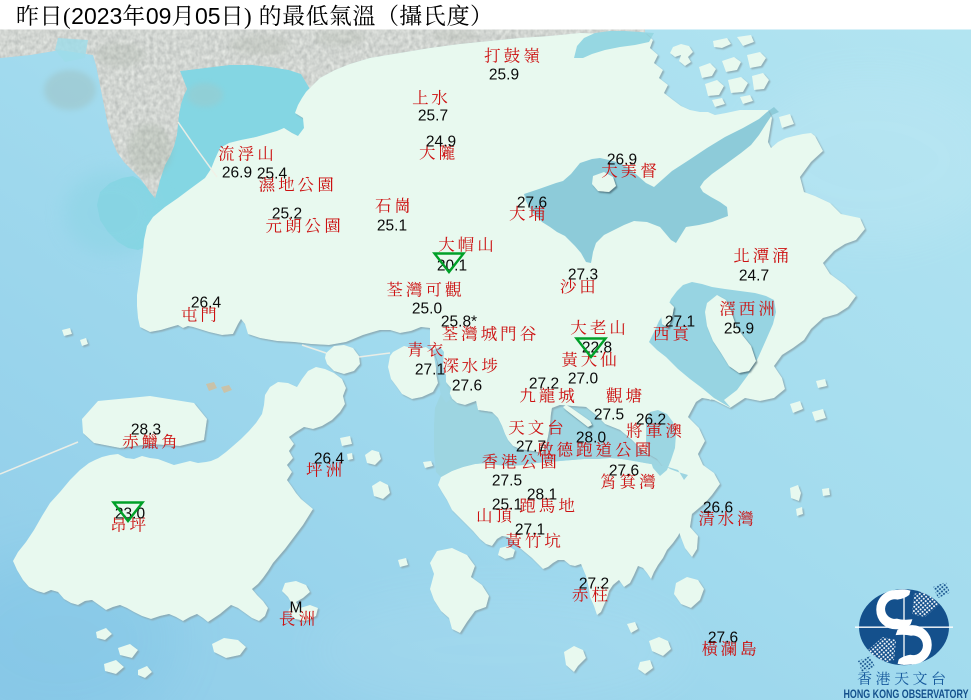 Image resolution: width=971 pixels, height=700 pixels. What do you see at coordinates (272, 174) in the screenshot?
I see `svg-text: 25.4` at bounding box center [272, 174].